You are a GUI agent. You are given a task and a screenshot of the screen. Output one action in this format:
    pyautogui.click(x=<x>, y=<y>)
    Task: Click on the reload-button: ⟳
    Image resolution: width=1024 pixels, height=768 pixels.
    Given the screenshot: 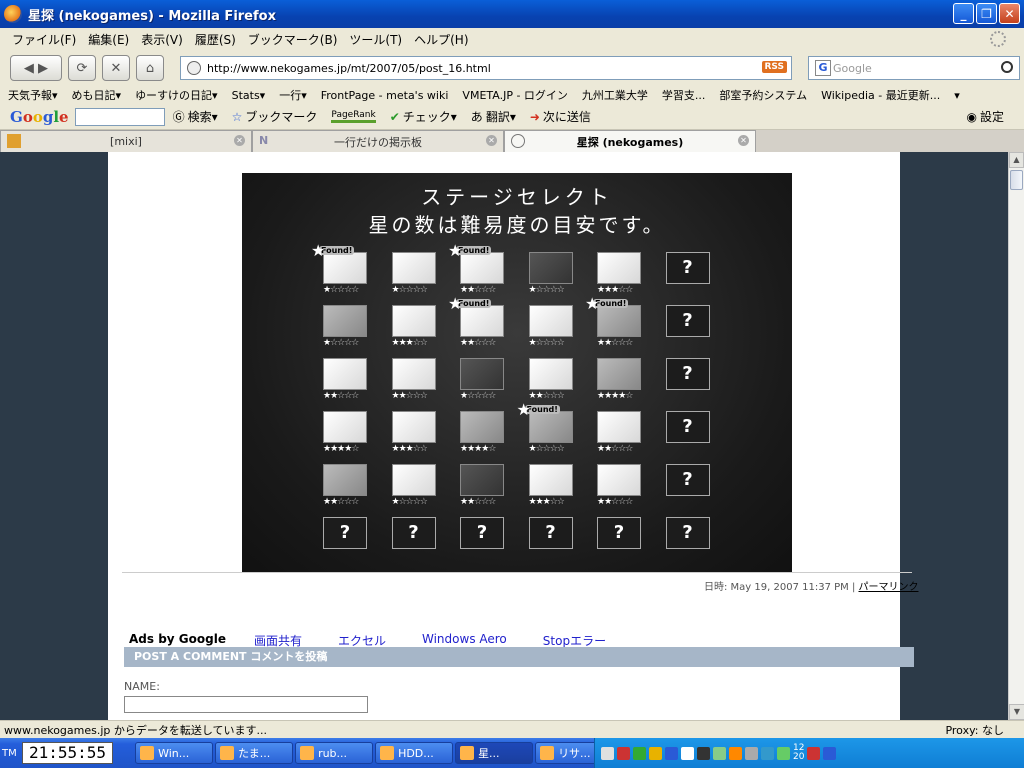 What is the action you would take?
    pyautogui.click(x=82, y=68)
    